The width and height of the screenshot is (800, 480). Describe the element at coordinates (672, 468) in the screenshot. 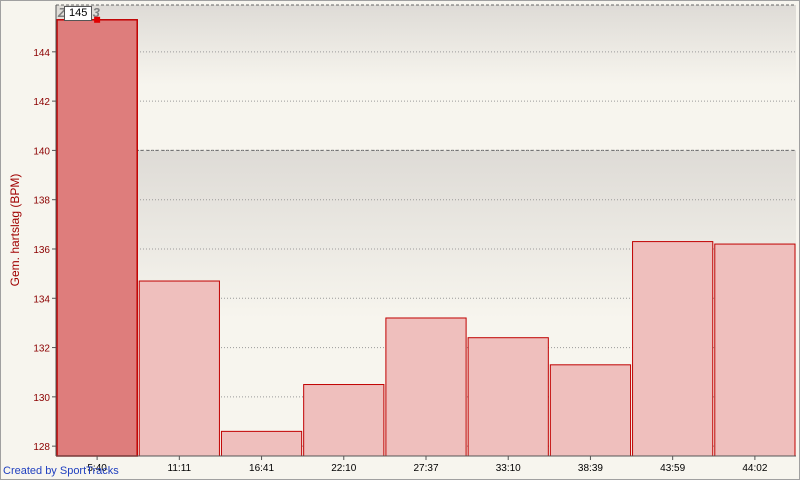

I see `x-tick-label: 43:59` at that location.